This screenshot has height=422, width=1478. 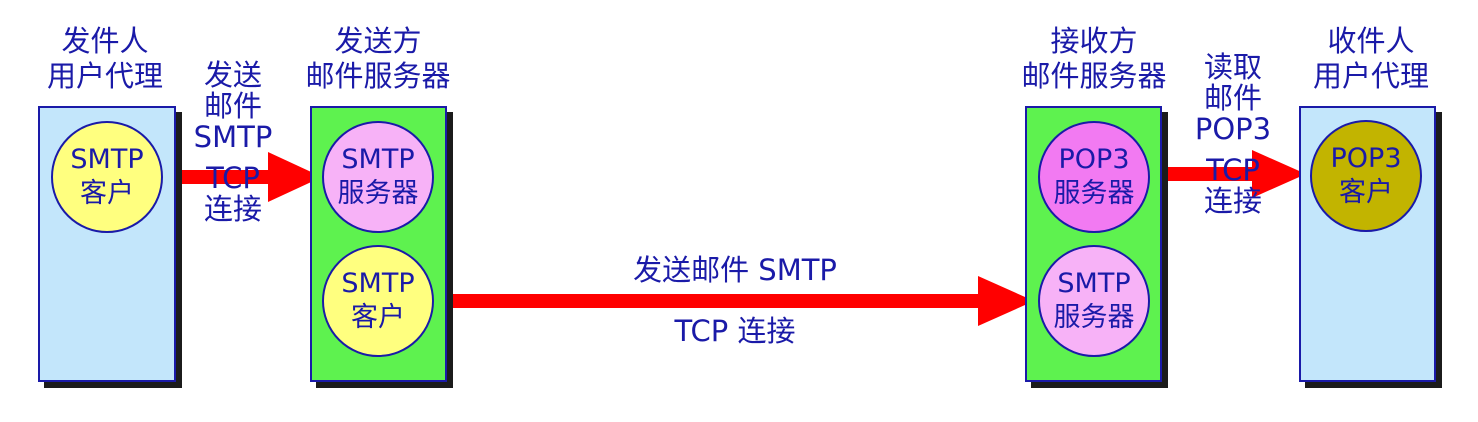 What do you see at coordinates (1094, 41) in the screenshot?
I see `receiver-server-title-line1: 接收方` at bounding box center [1094, 41].